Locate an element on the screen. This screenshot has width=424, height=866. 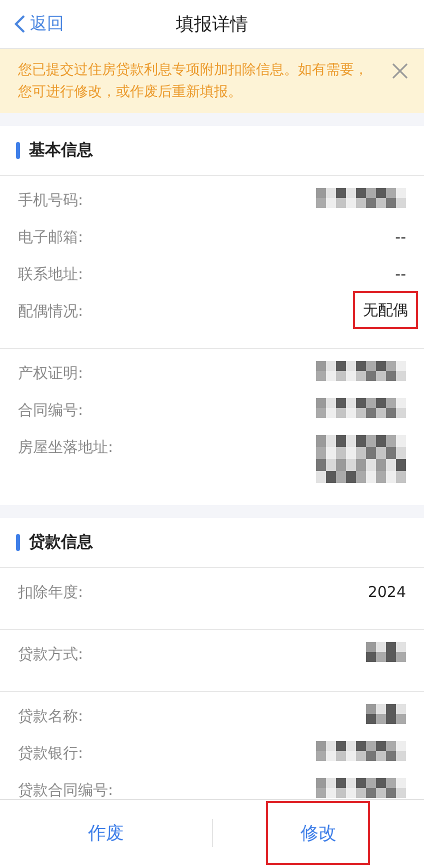
field-label: 贷款银行: is located at coordinates (51, 753).